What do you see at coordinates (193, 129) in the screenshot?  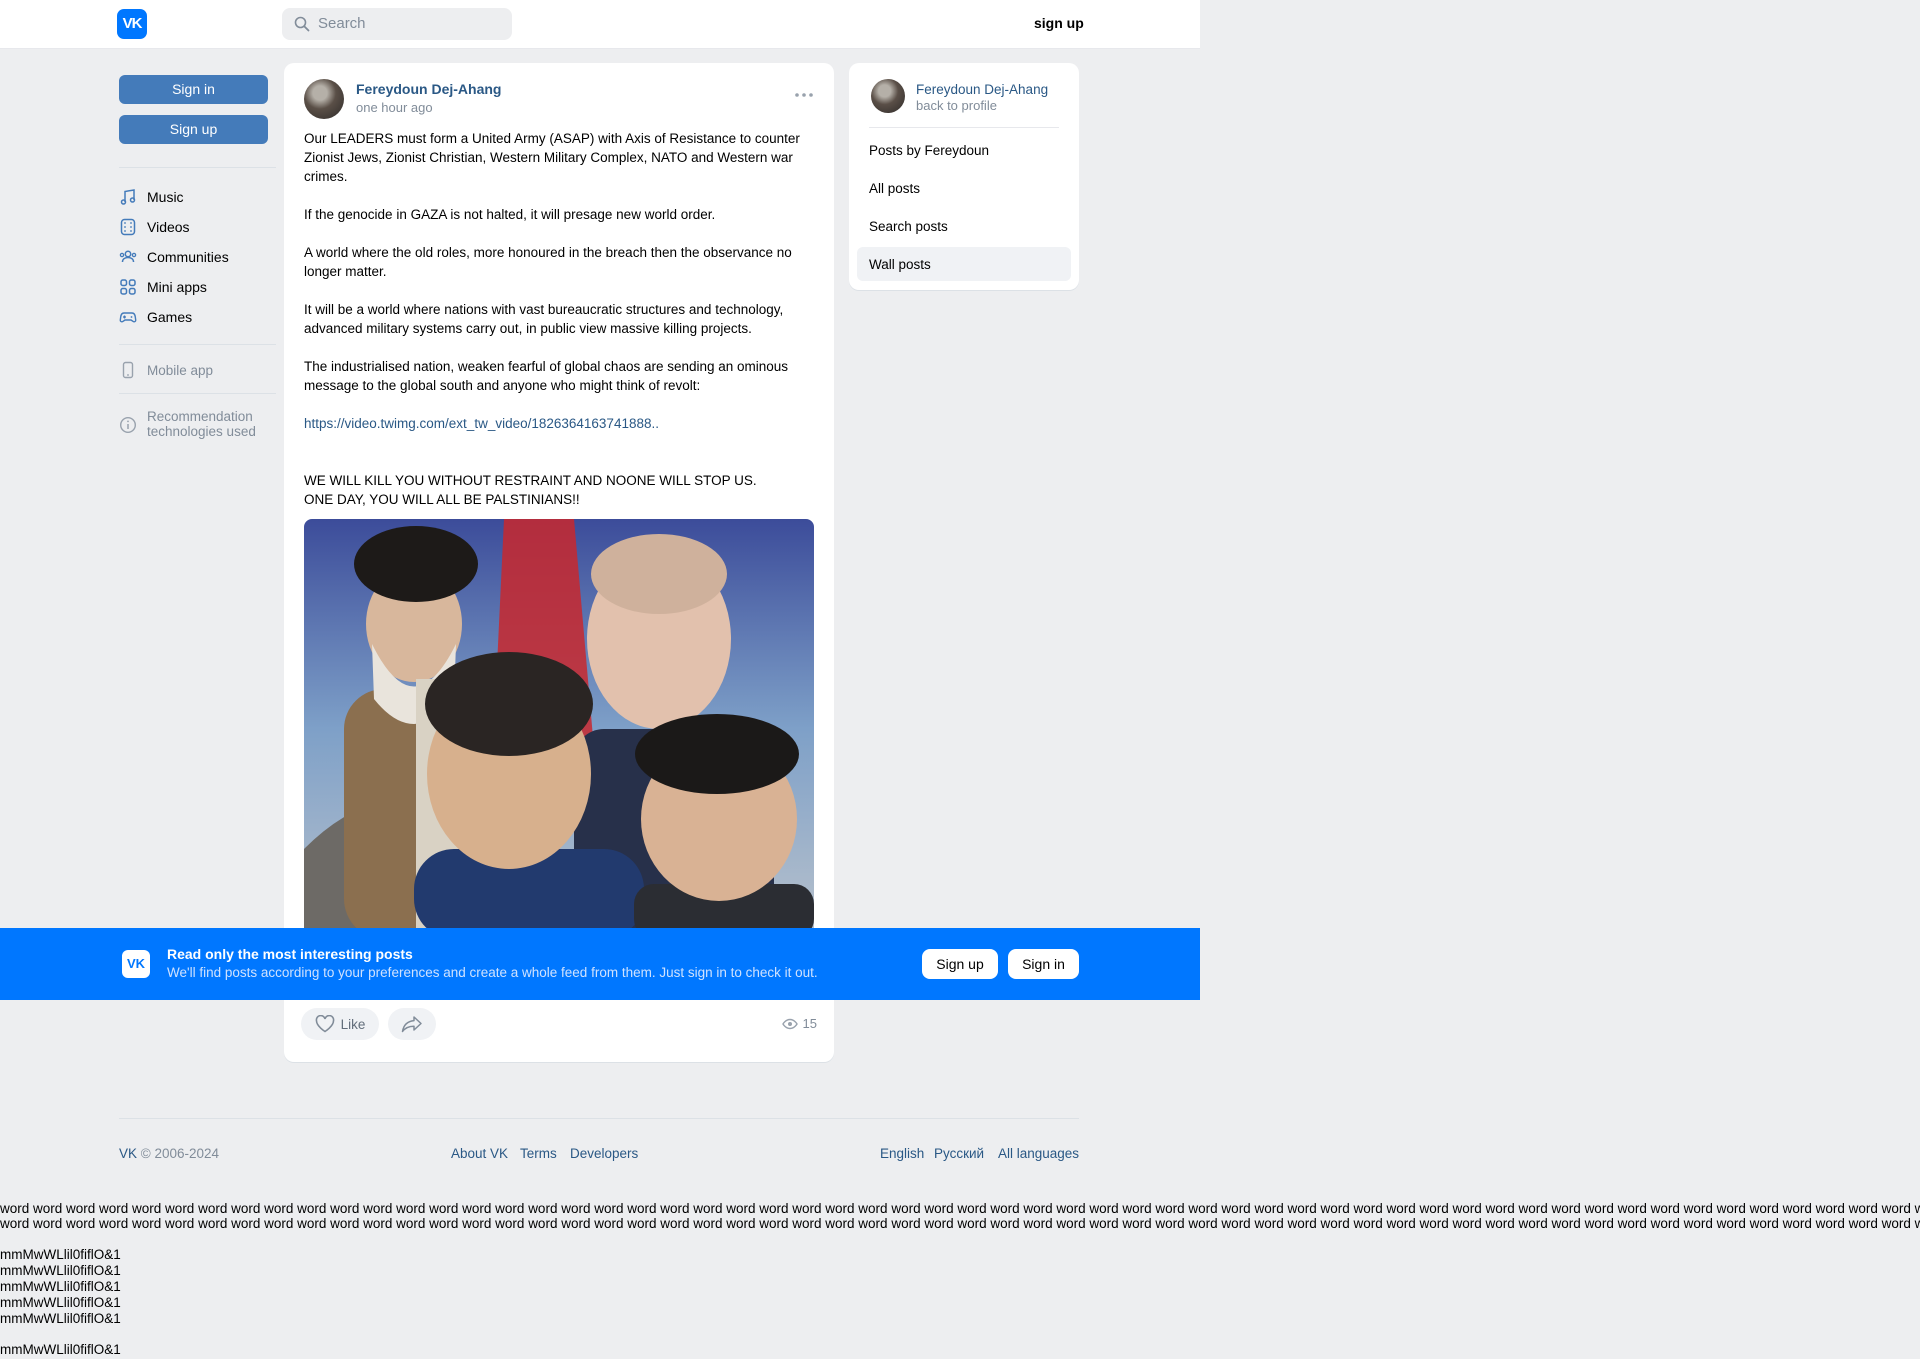 I see `sign-up-button: Sign up` at bounding box center [193, 129].